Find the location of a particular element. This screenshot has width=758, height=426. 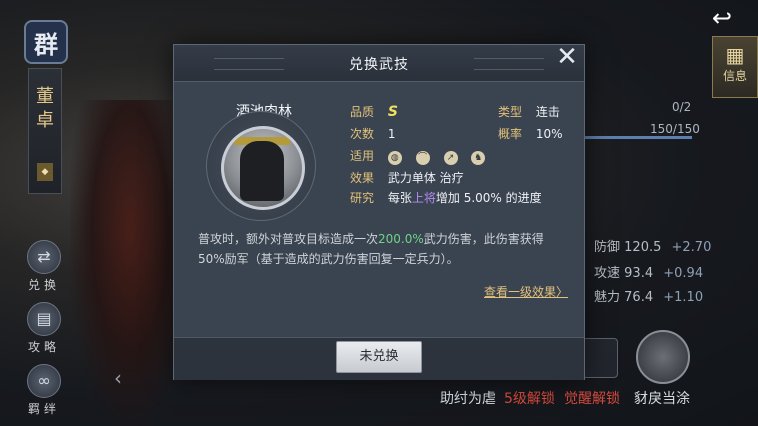

awaken-skill-icon is located at coordinates (663, 357).